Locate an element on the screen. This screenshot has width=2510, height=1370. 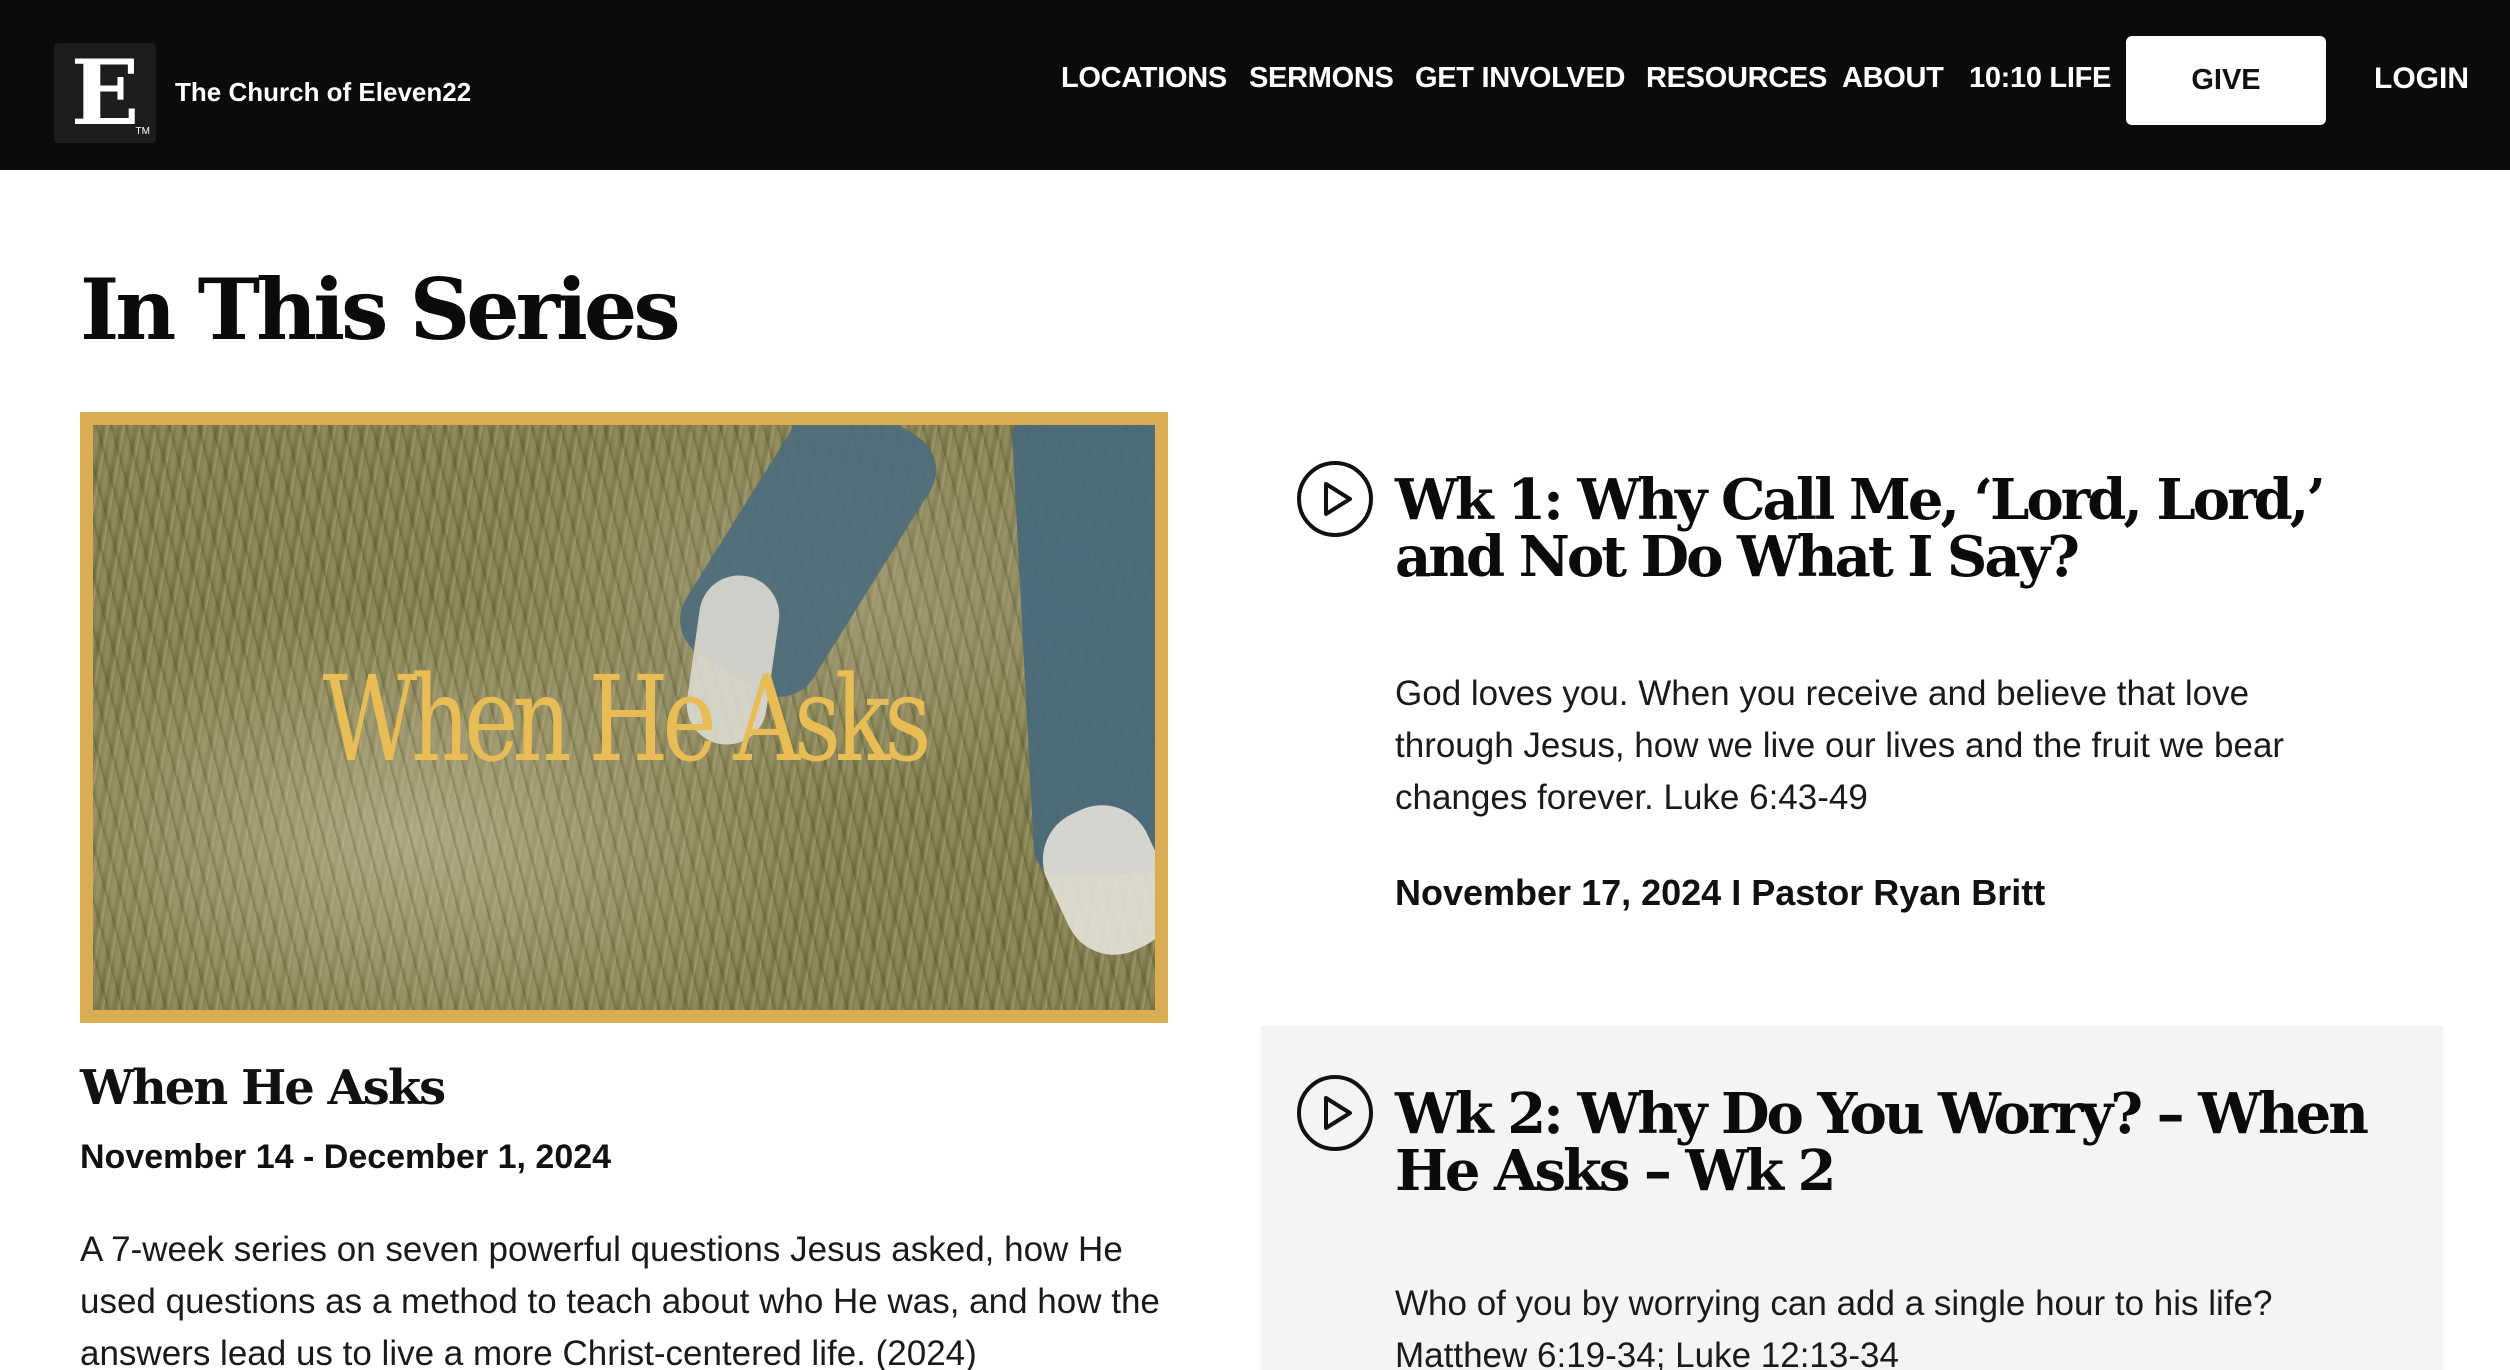
church-name: The Church of Eleven22 is located at coordinates (323, 92).